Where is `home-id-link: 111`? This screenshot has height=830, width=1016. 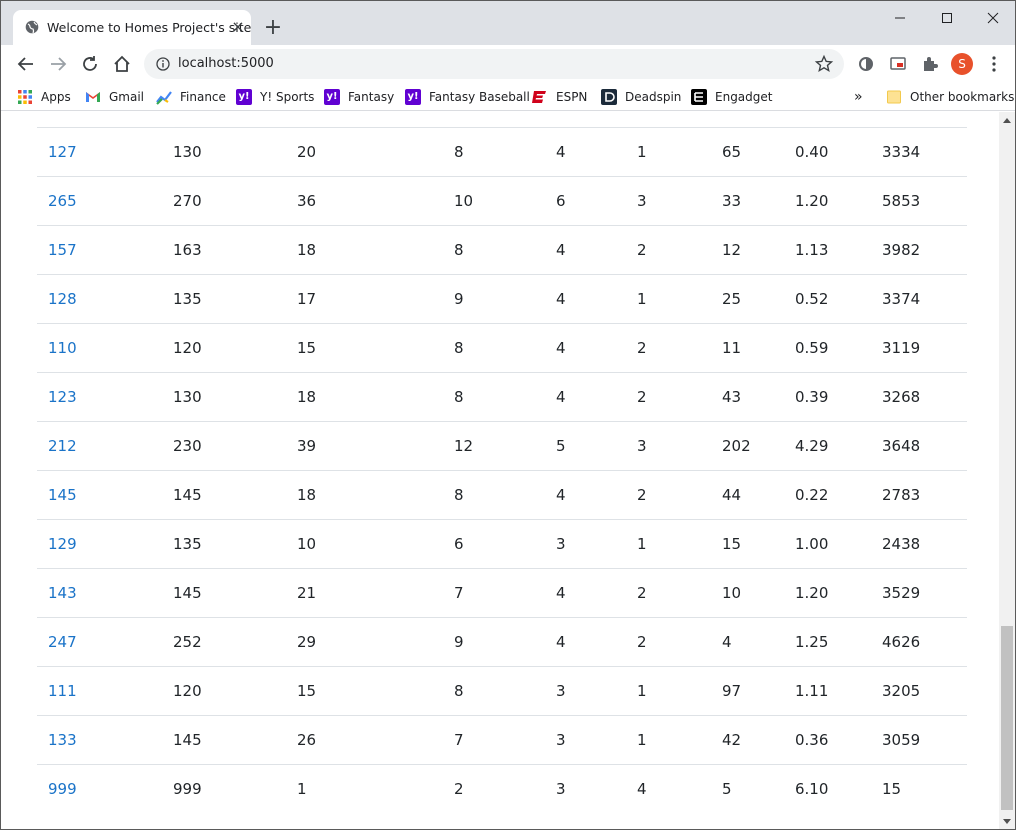 home-id-link: 111 is located at coordinates (62, 691).